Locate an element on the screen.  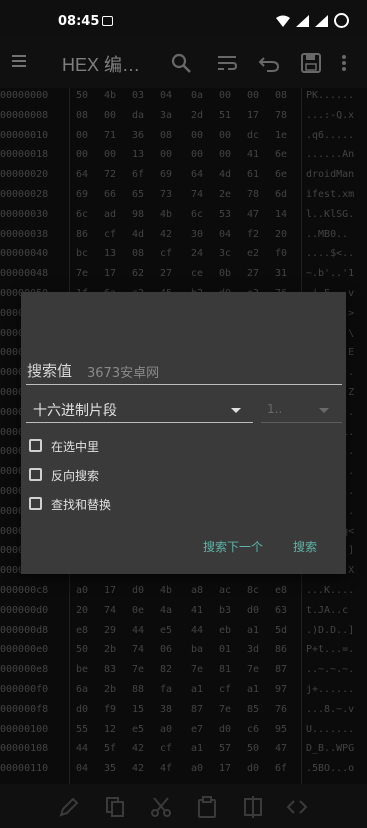
image-notification-icon is located at coordinates (107, 21).